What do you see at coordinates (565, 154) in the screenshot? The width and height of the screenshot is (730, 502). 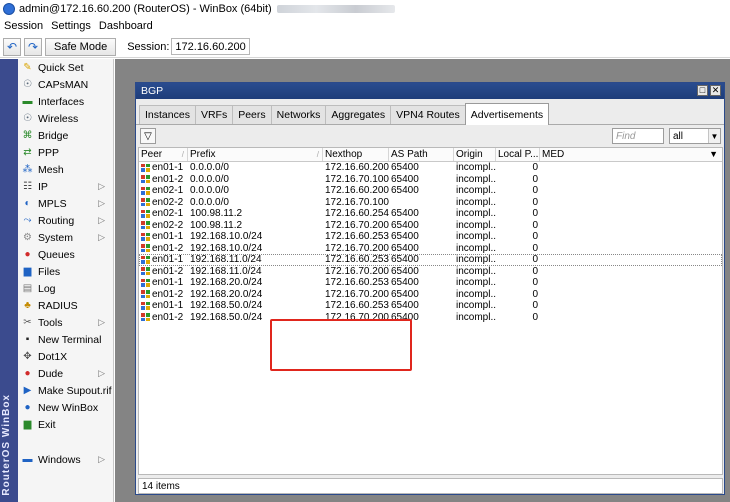 I see `column-header-med: MED` at bounding box center [565, 154].